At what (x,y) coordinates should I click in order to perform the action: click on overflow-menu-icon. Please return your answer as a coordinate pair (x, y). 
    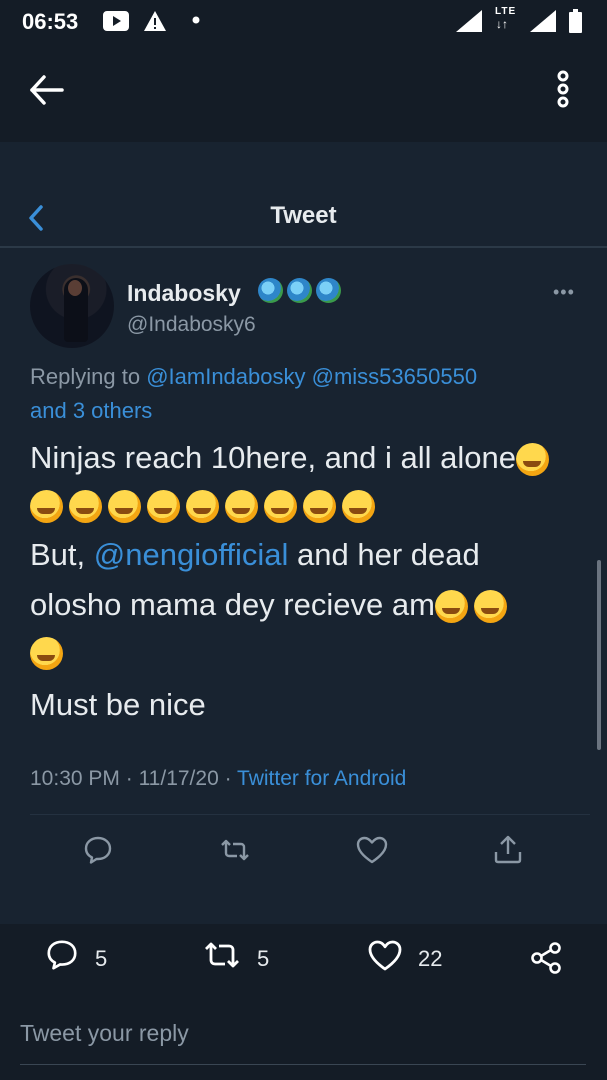
    Looking at the image, I should click on (563, 90).